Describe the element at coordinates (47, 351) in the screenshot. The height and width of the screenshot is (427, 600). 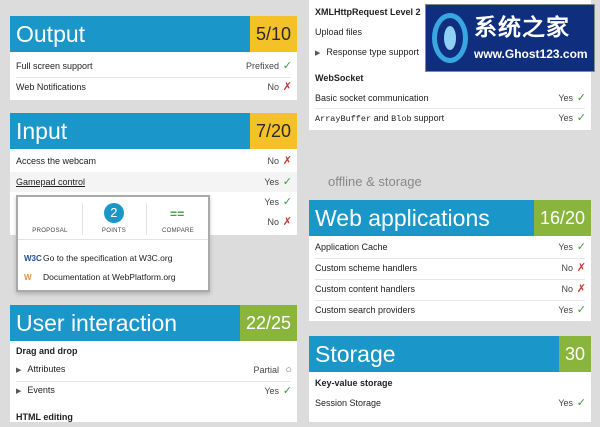
I see `drag-and-drop-heading: Drag and drop` at that location.